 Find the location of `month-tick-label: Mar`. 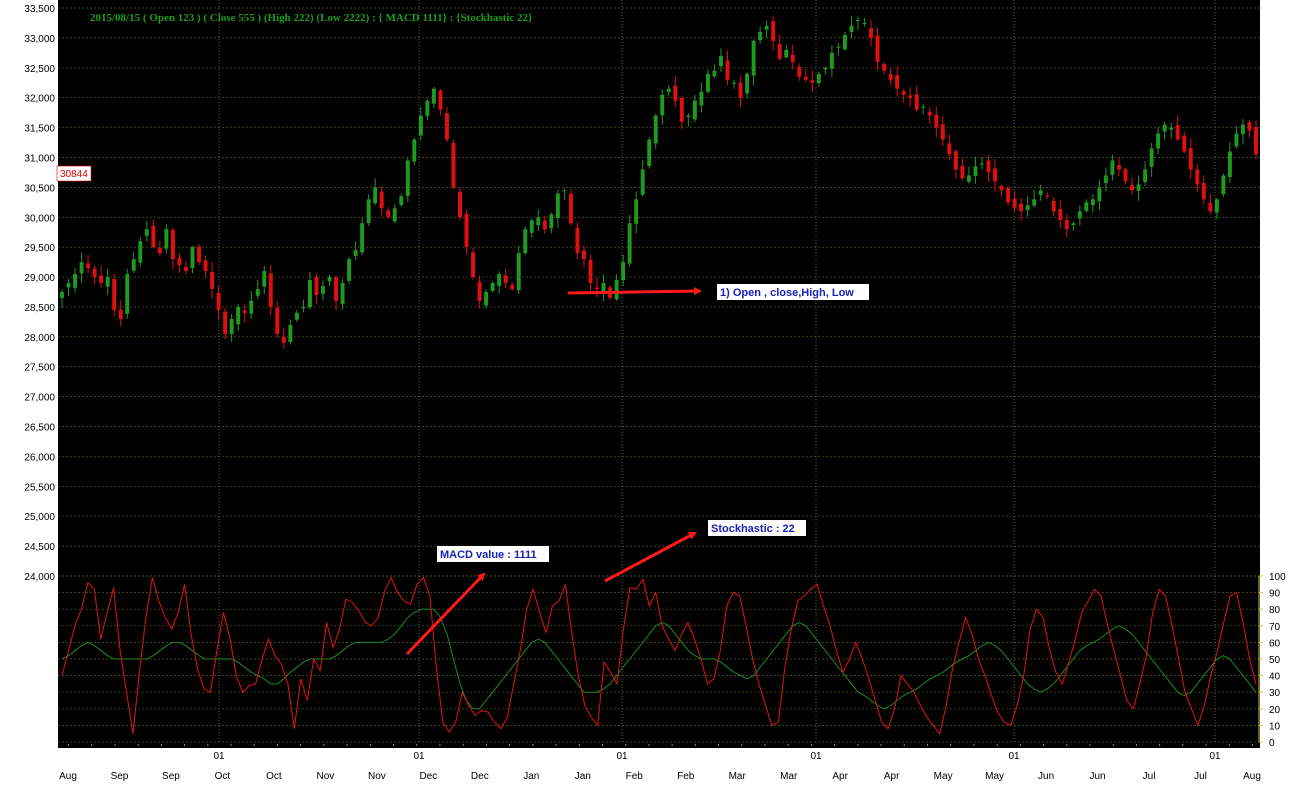

month-tick-label: Mar is located at coordinates (789, 776).